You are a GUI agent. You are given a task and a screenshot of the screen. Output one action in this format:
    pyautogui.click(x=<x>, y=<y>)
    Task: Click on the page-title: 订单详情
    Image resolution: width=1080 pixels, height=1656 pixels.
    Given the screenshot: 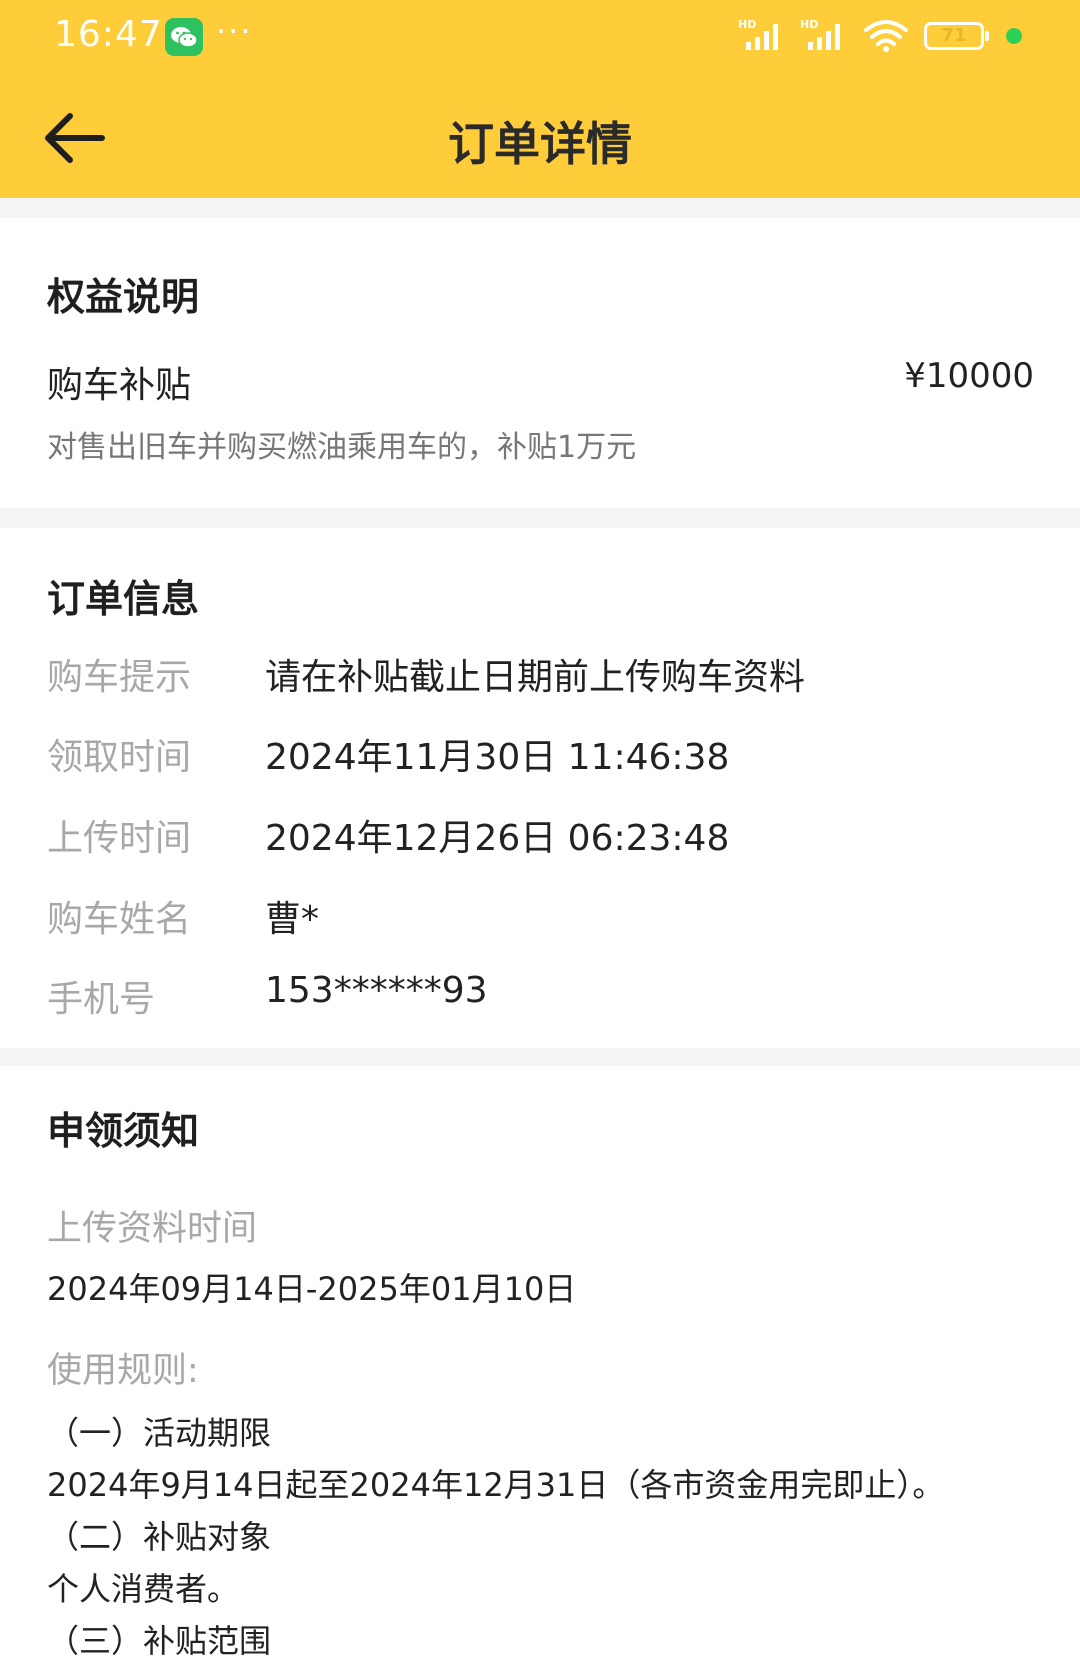 What is the action you would take?
    pyautogui.click(x=540, y=144)
    